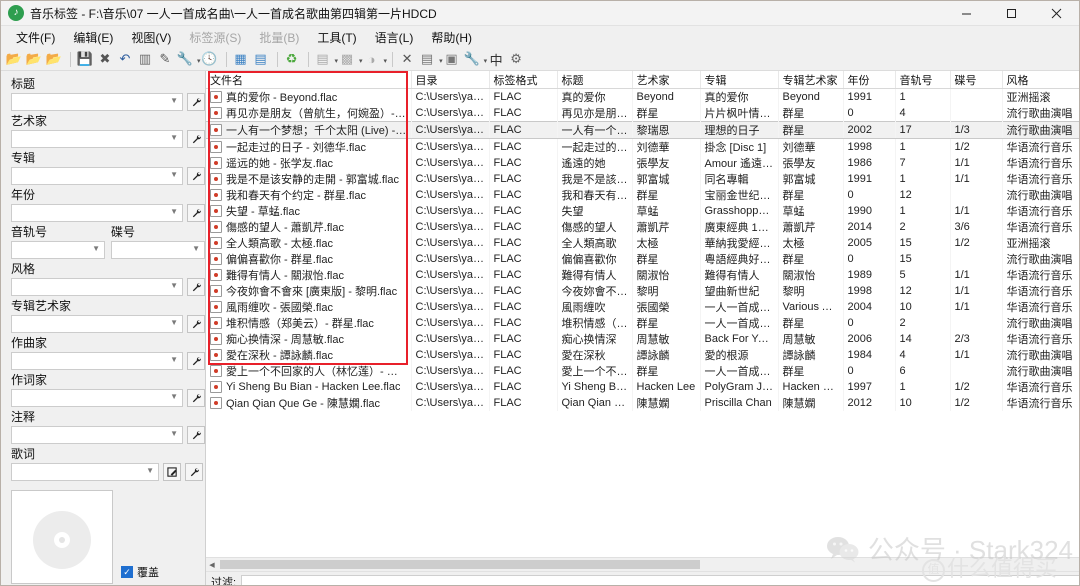 The image size is (1080, 586). I want to click on overwrite-checkbox-row: ✓ 覆盖, so click(140, 574).